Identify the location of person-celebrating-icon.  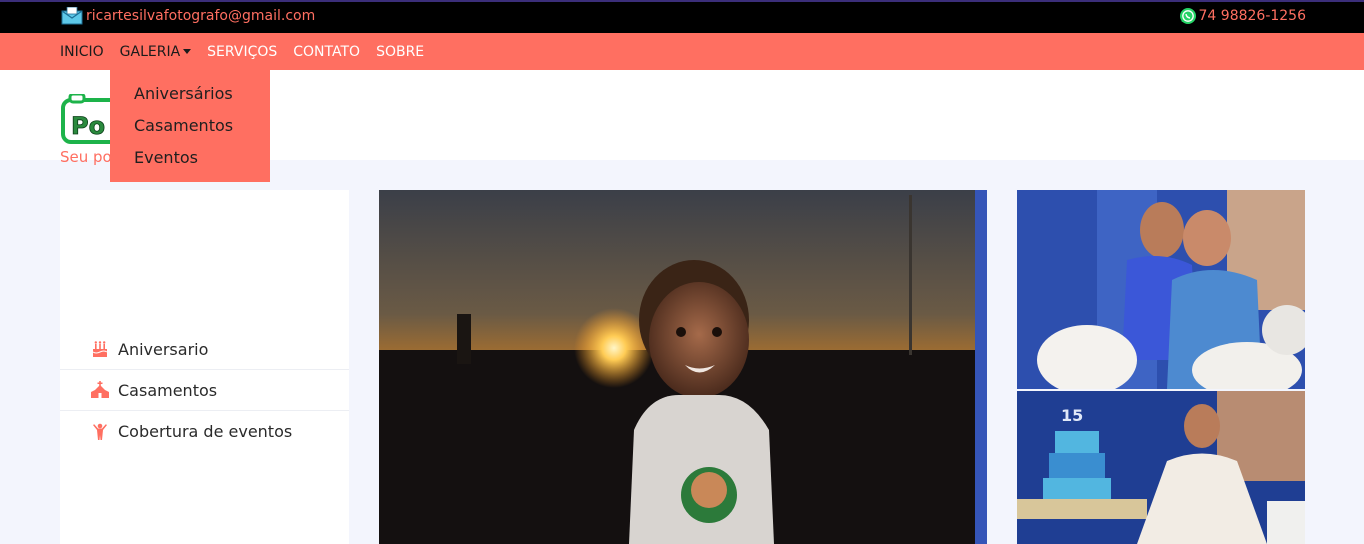
(100, 432).